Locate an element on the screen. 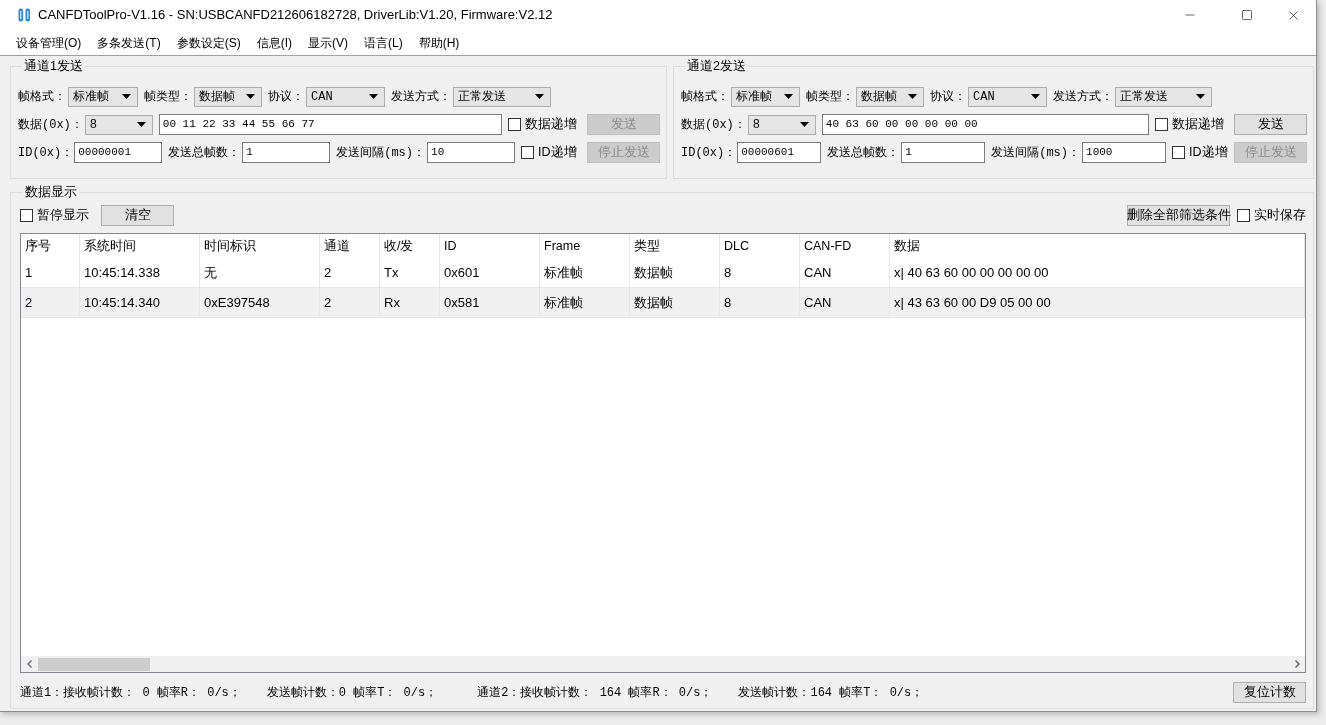  table-cell: x| 40 63 60 00 00 00 00 00 is located at coordinates (1097, 272).